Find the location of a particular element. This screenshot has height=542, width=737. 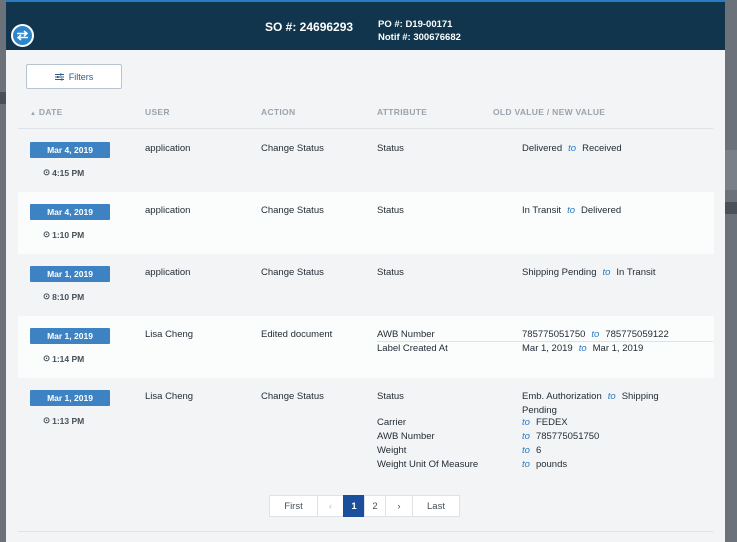

new-value: 785775051750 is located at coordinates (567, 436).